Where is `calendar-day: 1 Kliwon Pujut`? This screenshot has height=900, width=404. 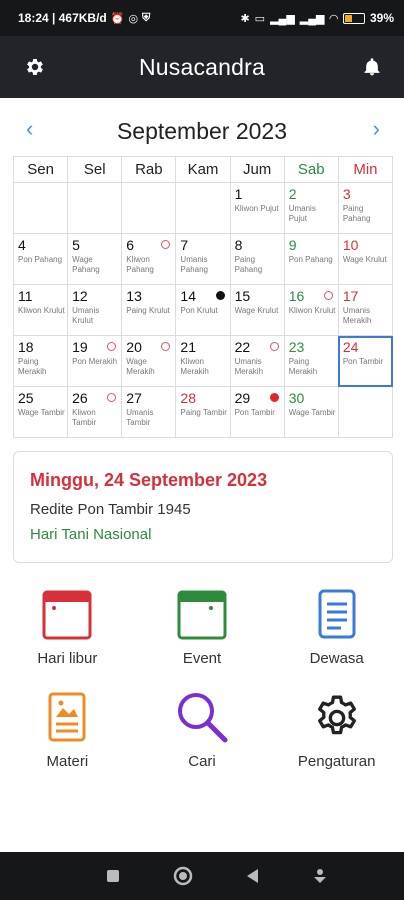 calendar-day: 1 Kliwon Pujut is located at coordinates (257, 208).